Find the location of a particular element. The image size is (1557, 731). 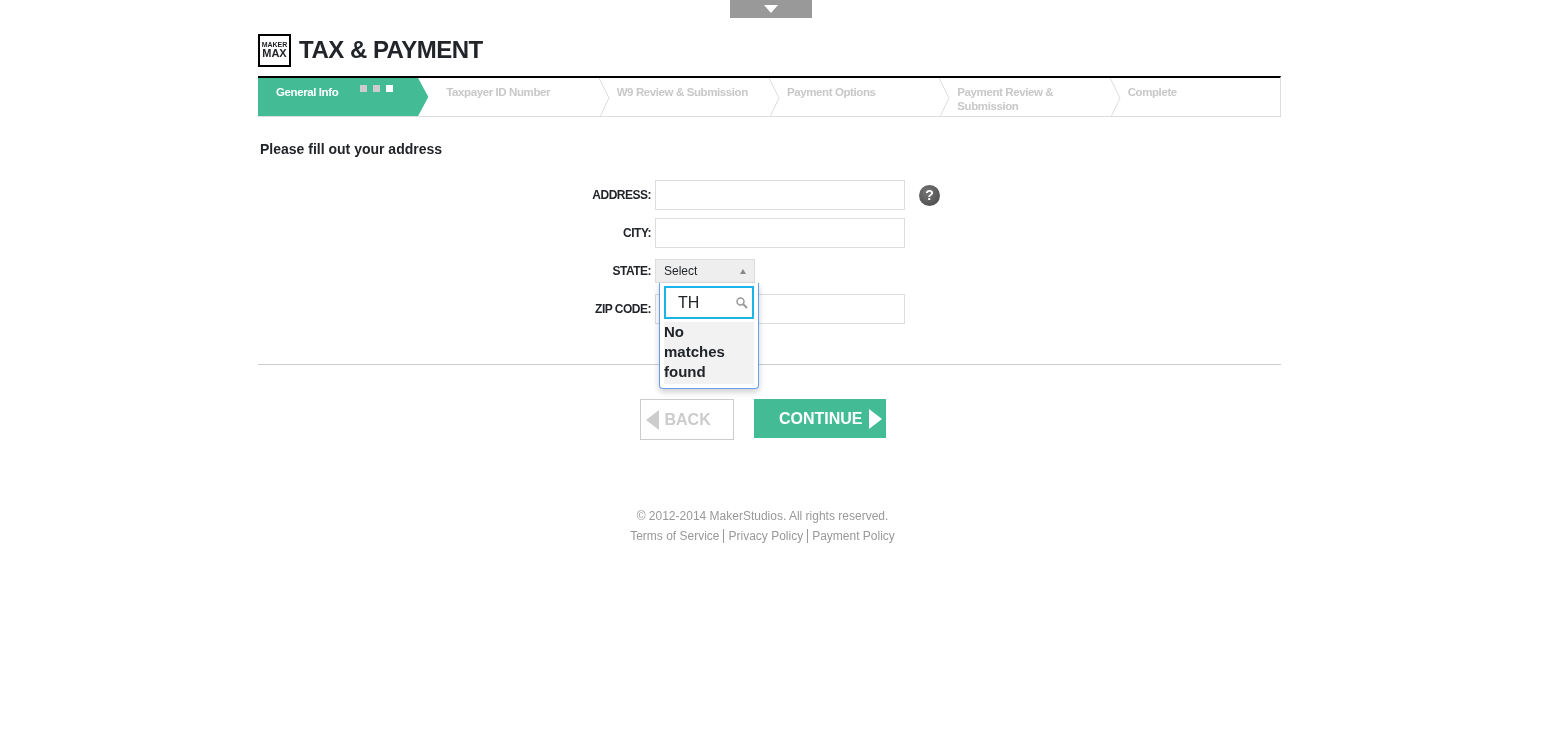

search-icon is located at coordinates (742, 302).